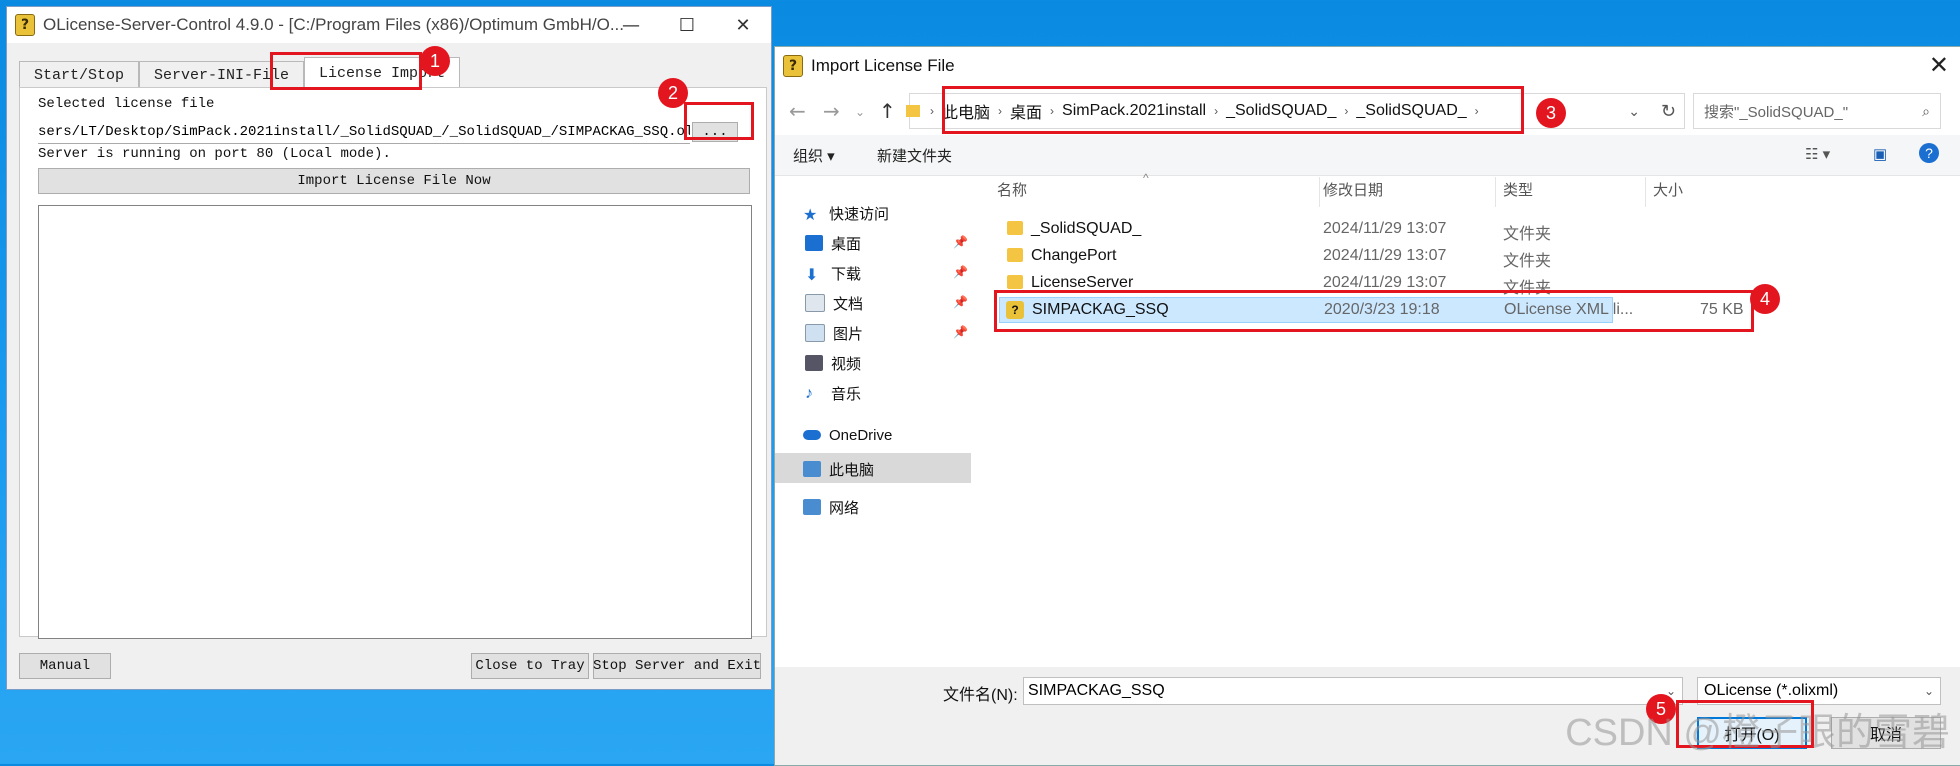  Describe the element at coordinates (810, 215) in the screenshot. I see `star-icon: ★` at that location.